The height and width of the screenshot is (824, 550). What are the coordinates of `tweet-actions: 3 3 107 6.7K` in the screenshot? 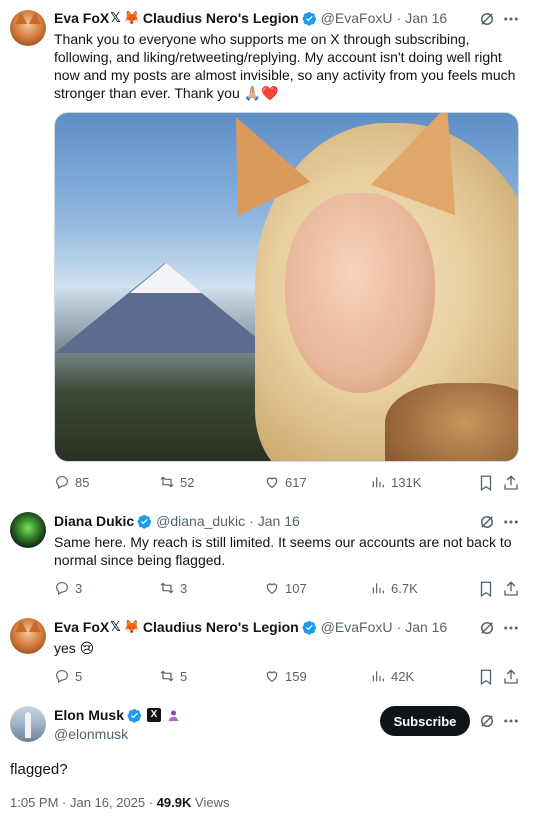 It's located at (286, 589).